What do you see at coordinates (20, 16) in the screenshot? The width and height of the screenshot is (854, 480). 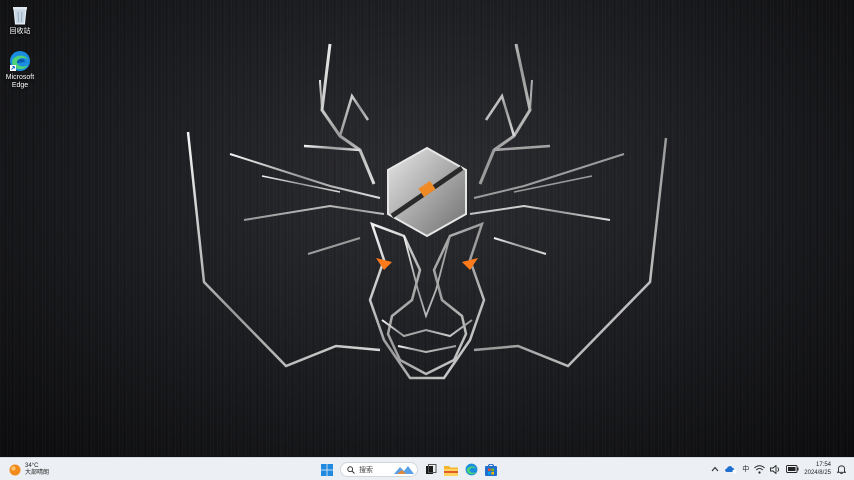 I see `recycle-bin-icon` at bounding box center [20, 16].